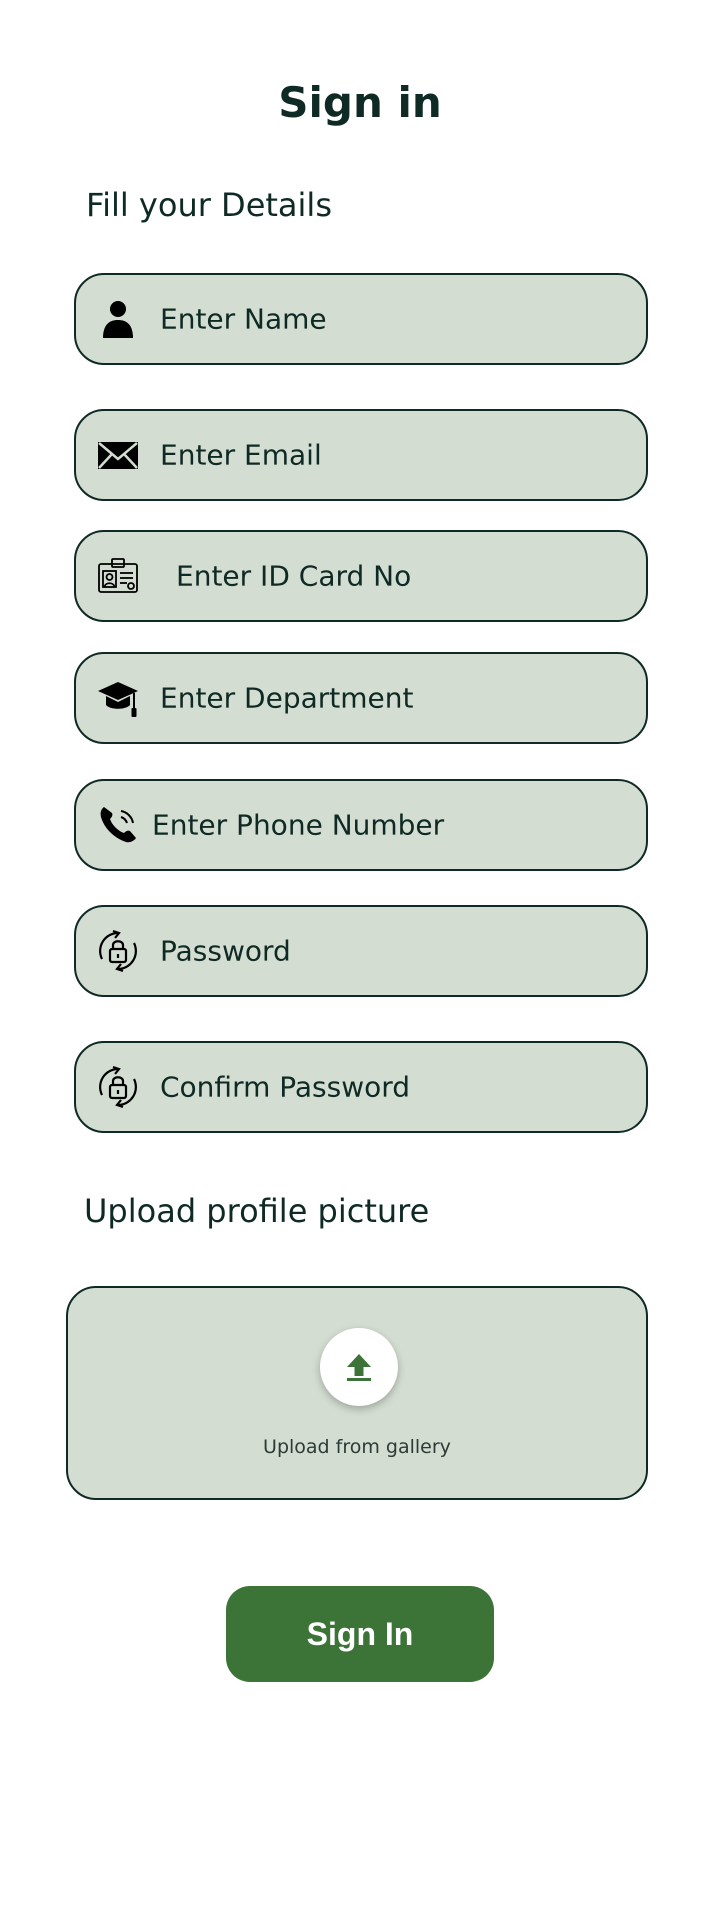 The width and height of the screenshot is (720, 1918). What do you see at coordinates (118, 319) in the screenshot?
I see `person-icon` at bounding box center [118, 319].